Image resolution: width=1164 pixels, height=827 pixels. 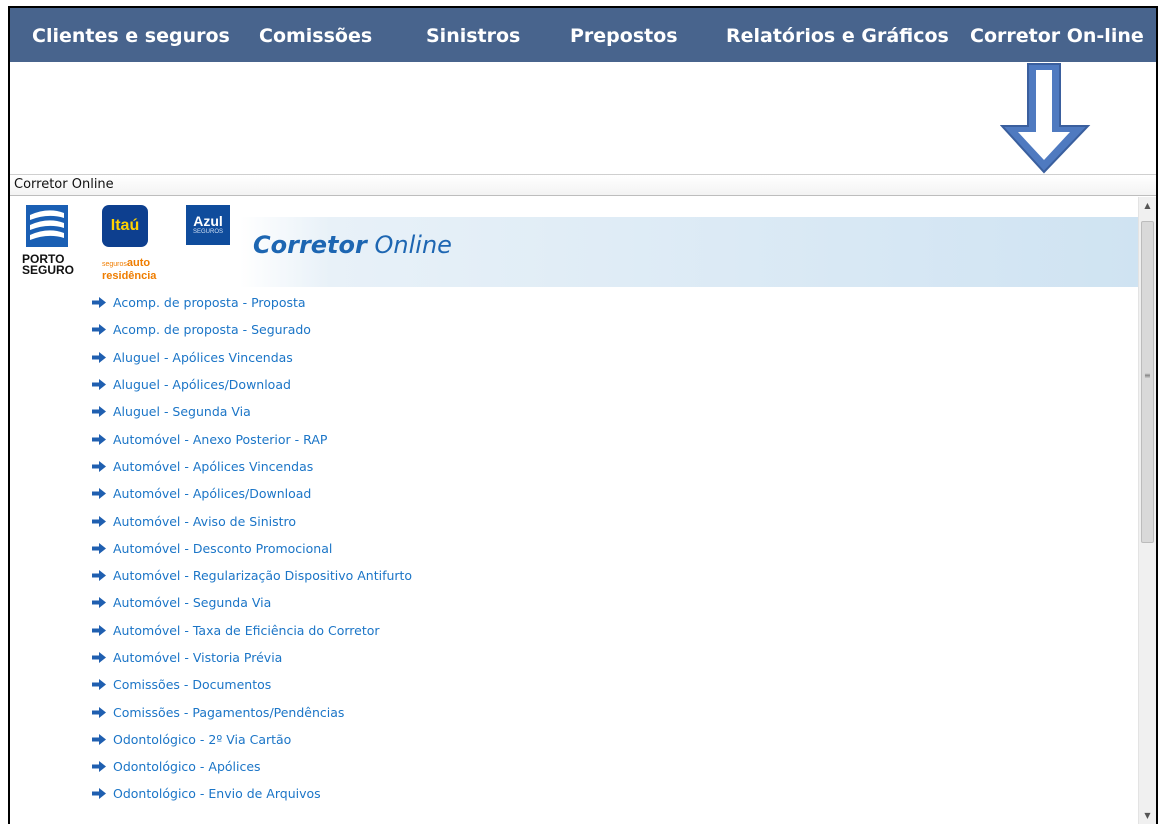 What do you see at coordinates (837, 35) in the screenshot?
I see `nav-relatorios-e-graficos: Relatórios e Gráficos` at bounding box center [837, 35].